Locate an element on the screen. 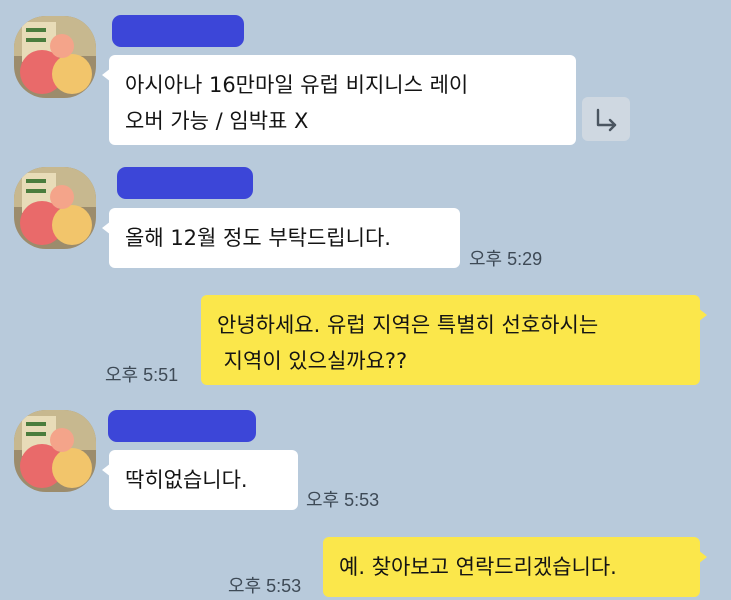  message-bubble-outgoing: 예. 찾아보고 연락드리겠습니다. is located at coordinates (515, 567).